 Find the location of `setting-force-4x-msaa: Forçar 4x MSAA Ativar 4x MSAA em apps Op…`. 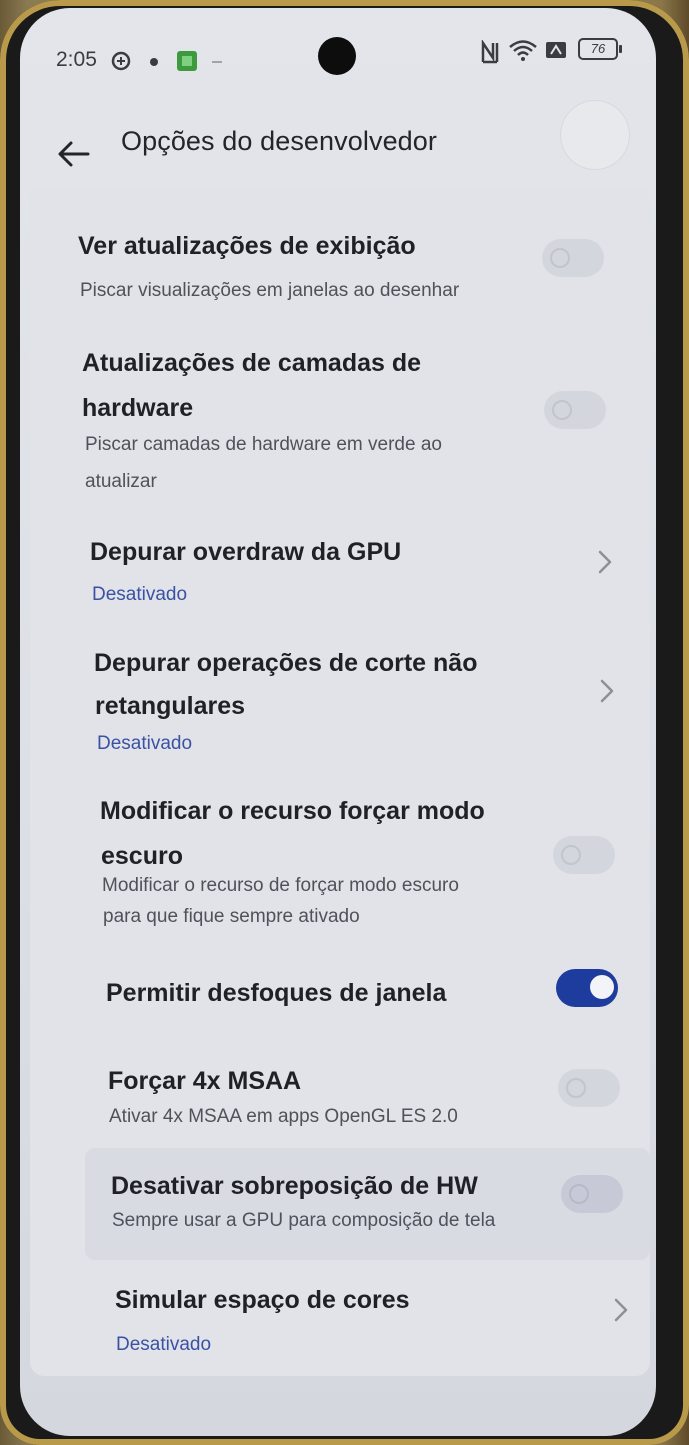

setting-force-4x-msaa: Forçar 4x MSAA Ativar 4x MSAA em apps Op… is located at coordinates (340, 1101).